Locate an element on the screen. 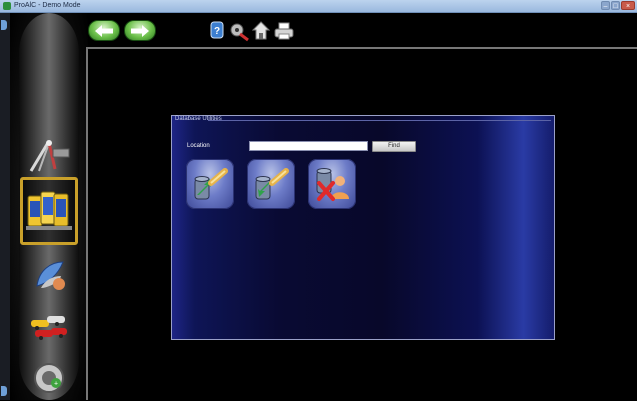  tools-icon is located at coordinates (239, 32).